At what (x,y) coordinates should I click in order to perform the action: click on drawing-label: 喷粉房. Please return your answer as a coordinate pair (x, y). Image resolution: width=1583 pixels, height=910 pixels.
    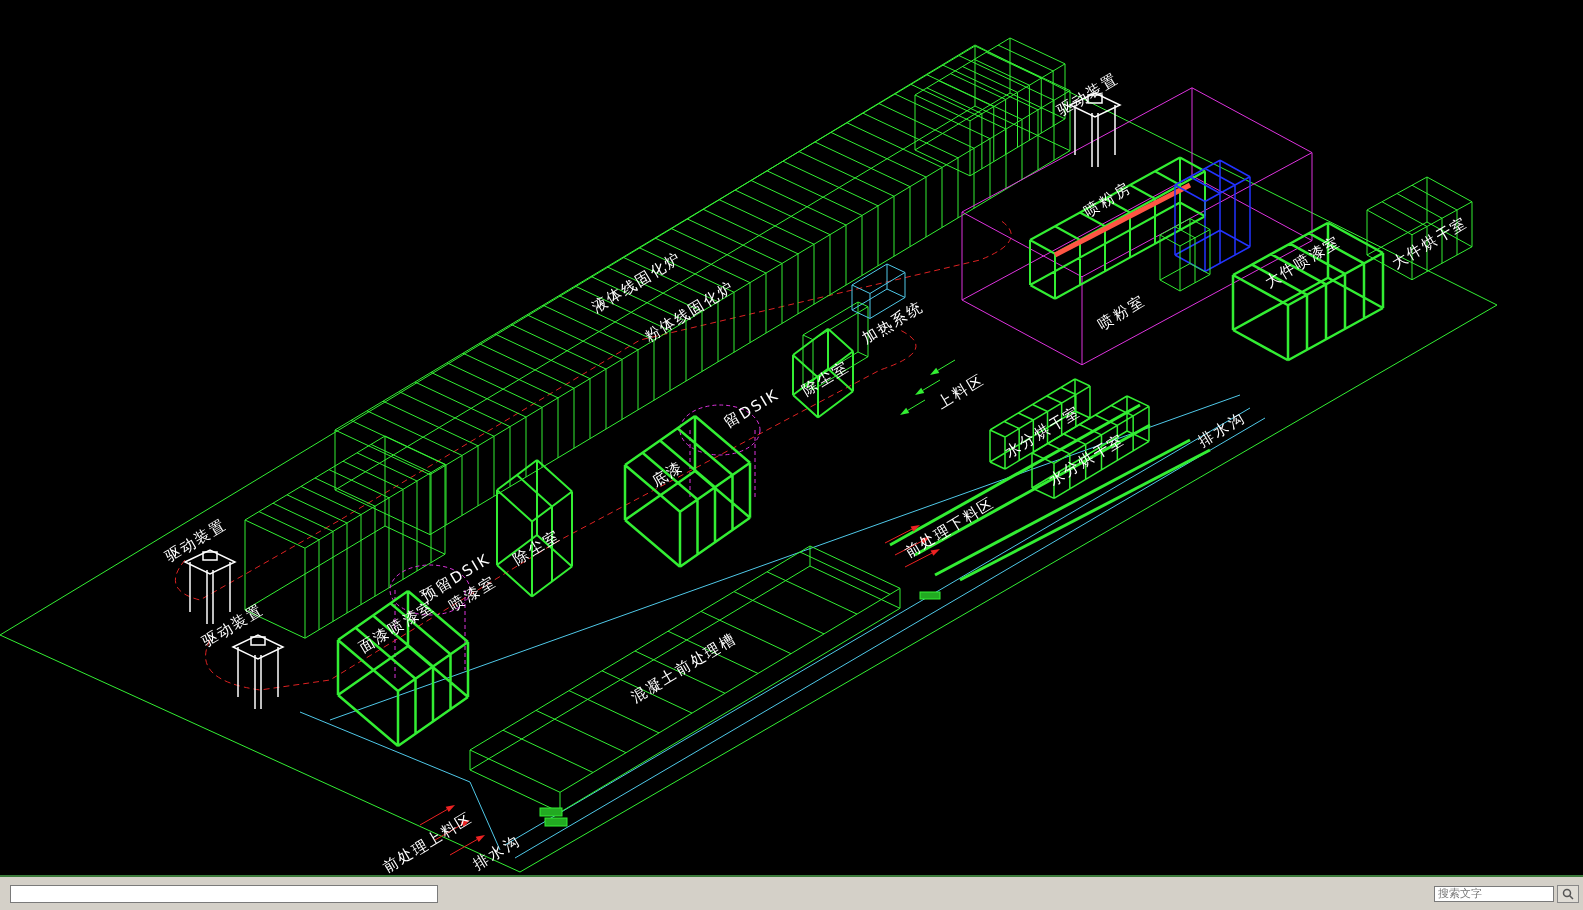
    Looking at the image, I should click on (1108, 200).